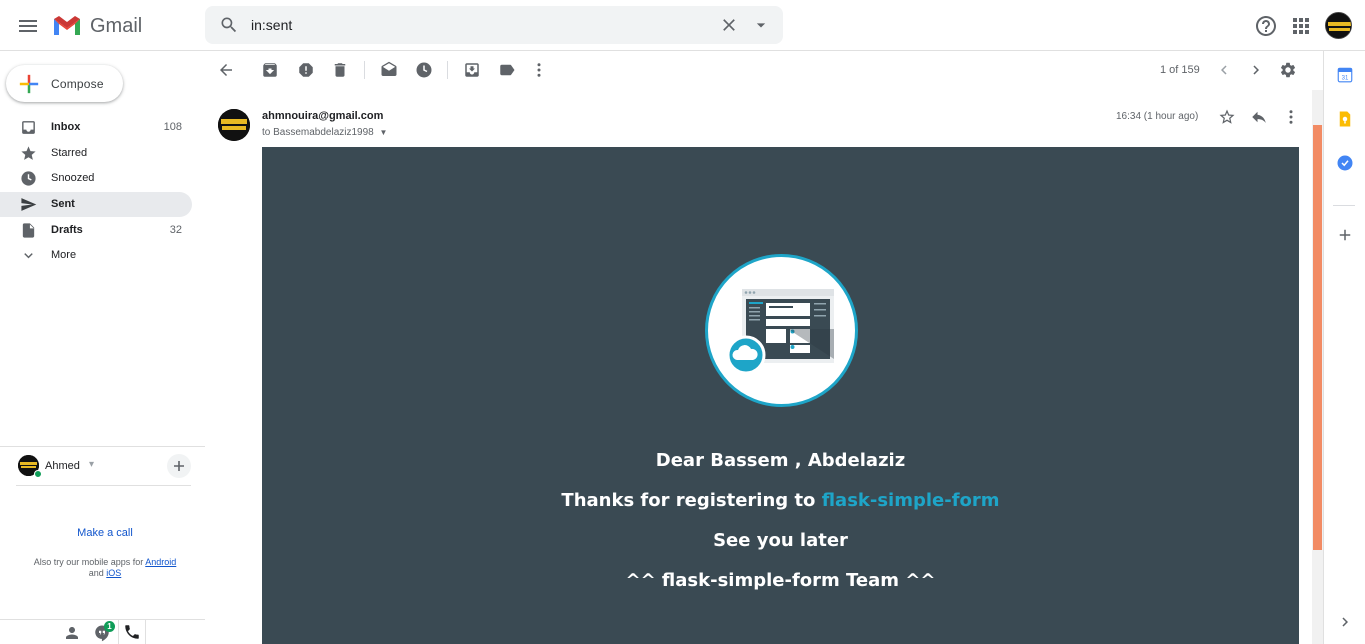 This screenshot has height=644, width=1365. What do you see at coordinates (62, 466) in the screenshot?
I see `hangouts-user-name: Ahmed` at bounding box center [62, 466].